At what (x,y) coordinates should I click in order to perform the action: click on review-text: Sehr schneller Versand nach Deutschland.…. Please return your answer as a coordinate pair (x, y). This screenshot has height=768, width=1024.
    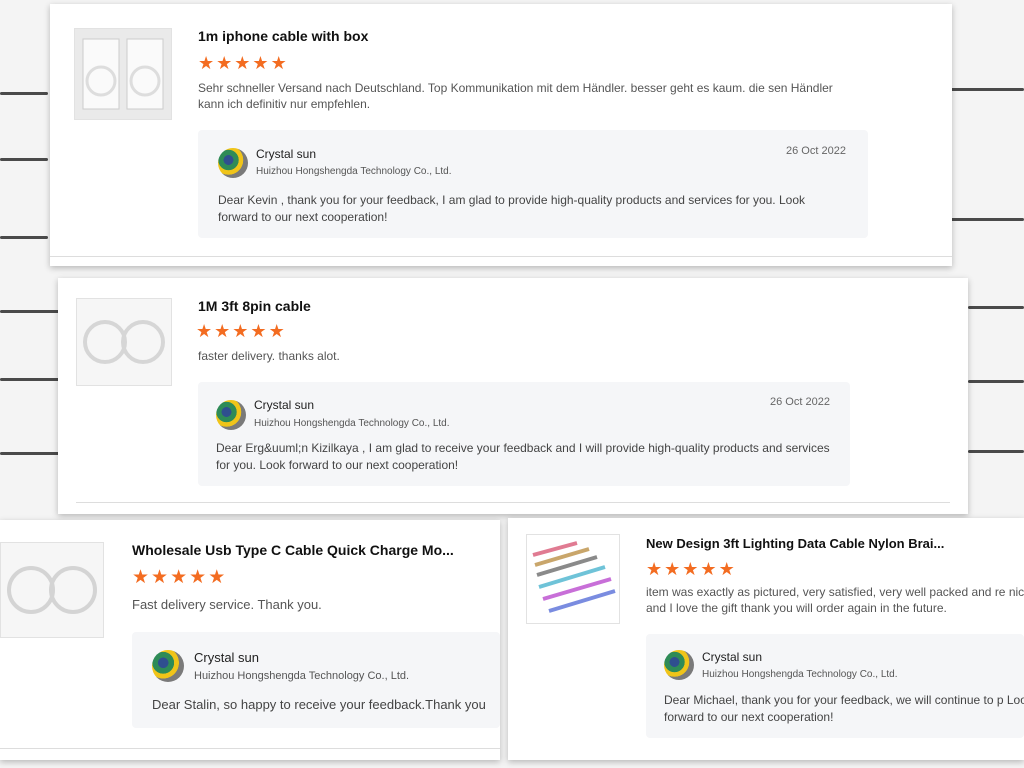
    Looking at the image, I should click on (515, 96).